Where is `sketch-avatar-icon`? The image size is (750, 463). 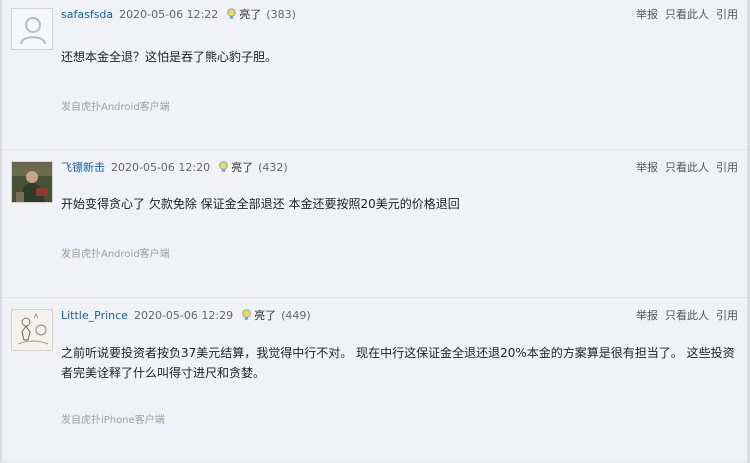 sketch-avatar-icon is located at coordinates (32, 330).